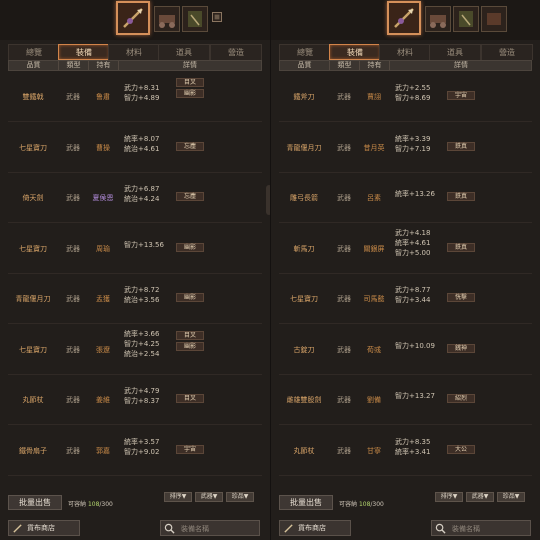 The height and width of the screenshot is (540, 540). What do you see at coordinates (135, 400) in the screenshot?
I see `table-row: 丸節杖 武器 姜維 武力+4.79 智力+8.37 目叉` at bounding box center [135, 400].